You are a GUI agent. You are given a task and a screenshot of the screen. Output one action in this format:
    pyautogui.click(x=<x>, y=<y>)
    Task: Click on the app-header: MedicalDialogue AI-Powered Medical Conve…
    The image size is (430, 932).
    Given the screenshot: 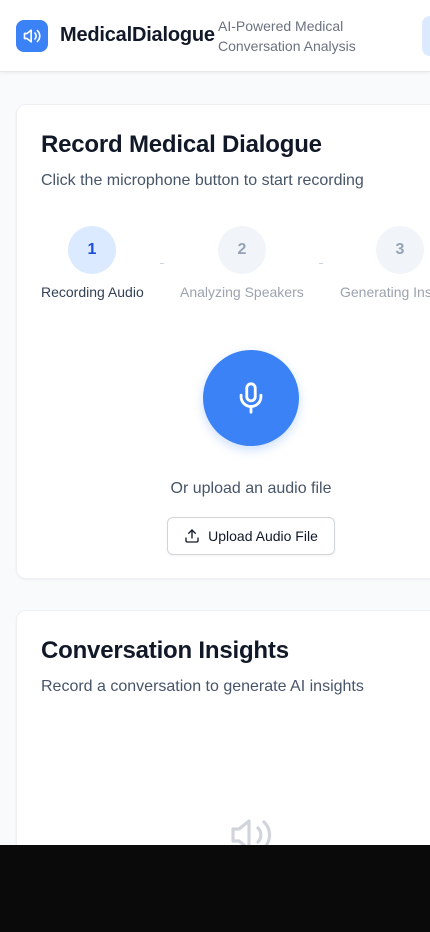 What is the action you would take?
    pyautogui.click(x=215, y=36)
    